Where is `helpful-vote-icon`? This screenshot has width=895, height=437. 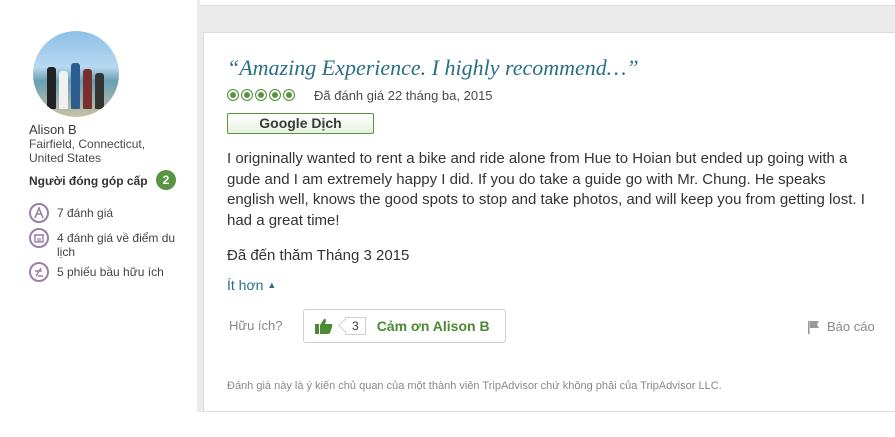
helpful-vote-icon is located at coordinates (39, 272).